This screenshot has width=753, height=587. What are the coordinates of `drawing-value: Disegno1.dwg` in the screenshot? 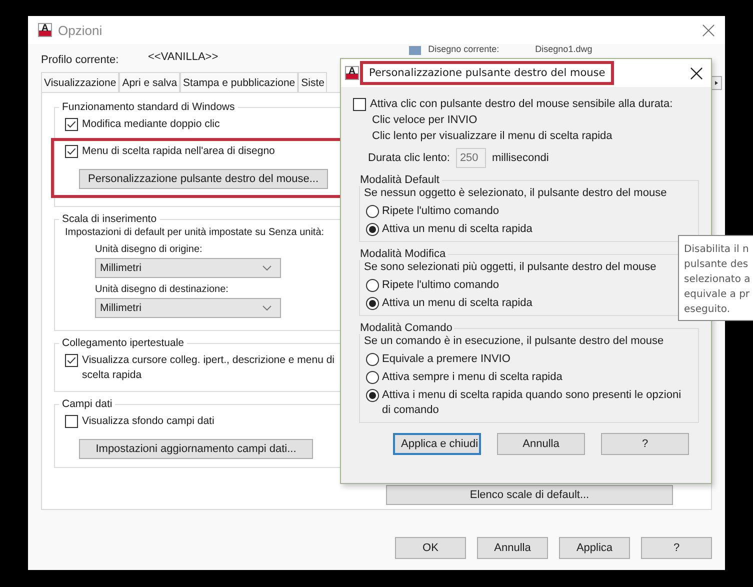 It's located at (563, 49).